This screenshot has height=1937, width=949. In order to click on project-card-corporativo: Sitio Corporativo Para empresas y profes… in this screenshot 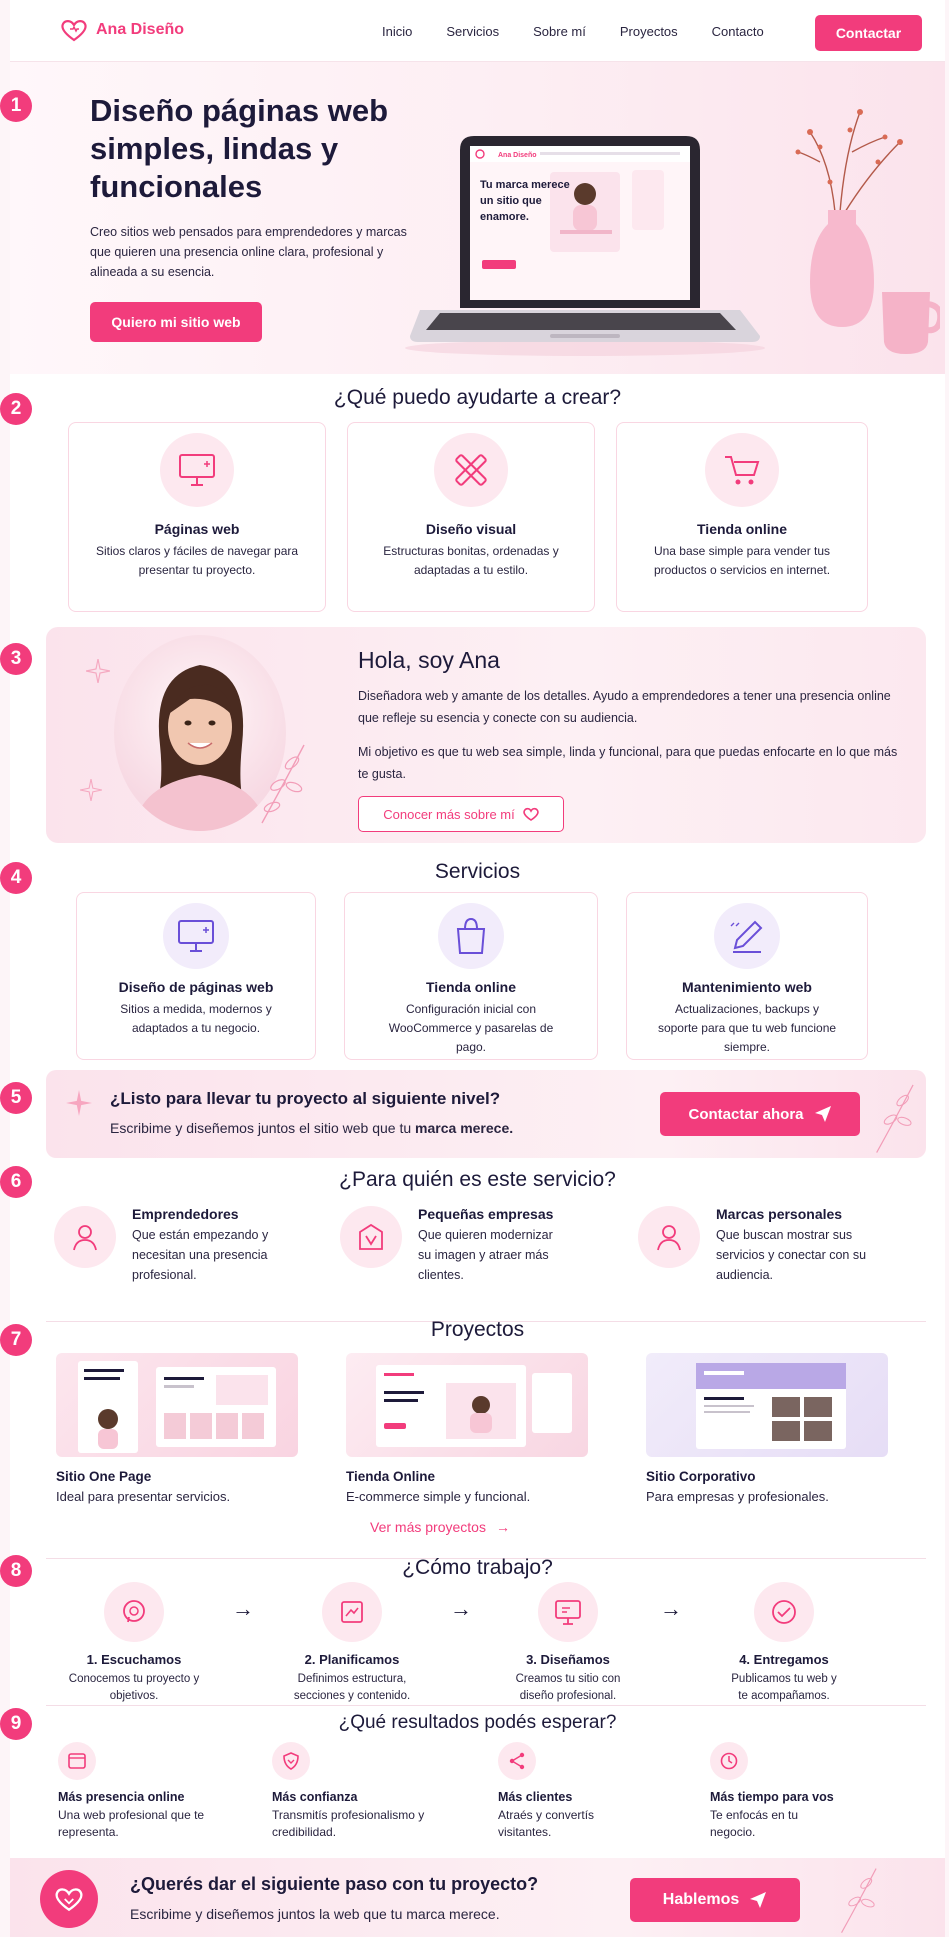, I will do `click(767, 1428)`.